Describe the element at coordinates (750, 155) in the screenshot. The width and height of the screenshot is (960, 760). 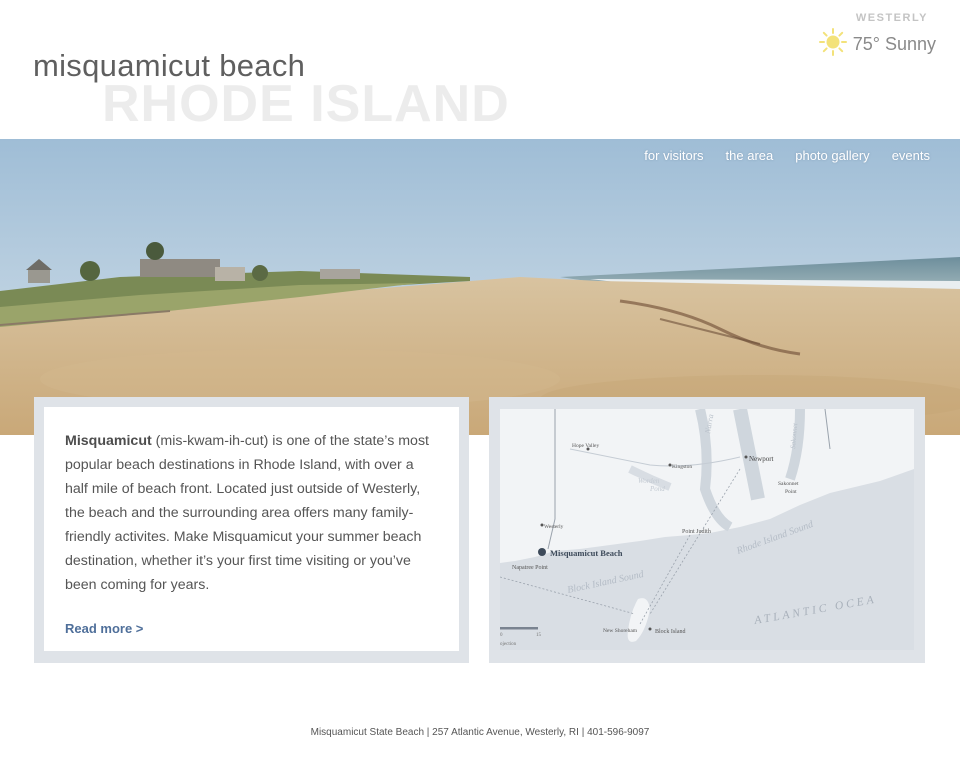
I see `nav-the-area: the area` at that location.